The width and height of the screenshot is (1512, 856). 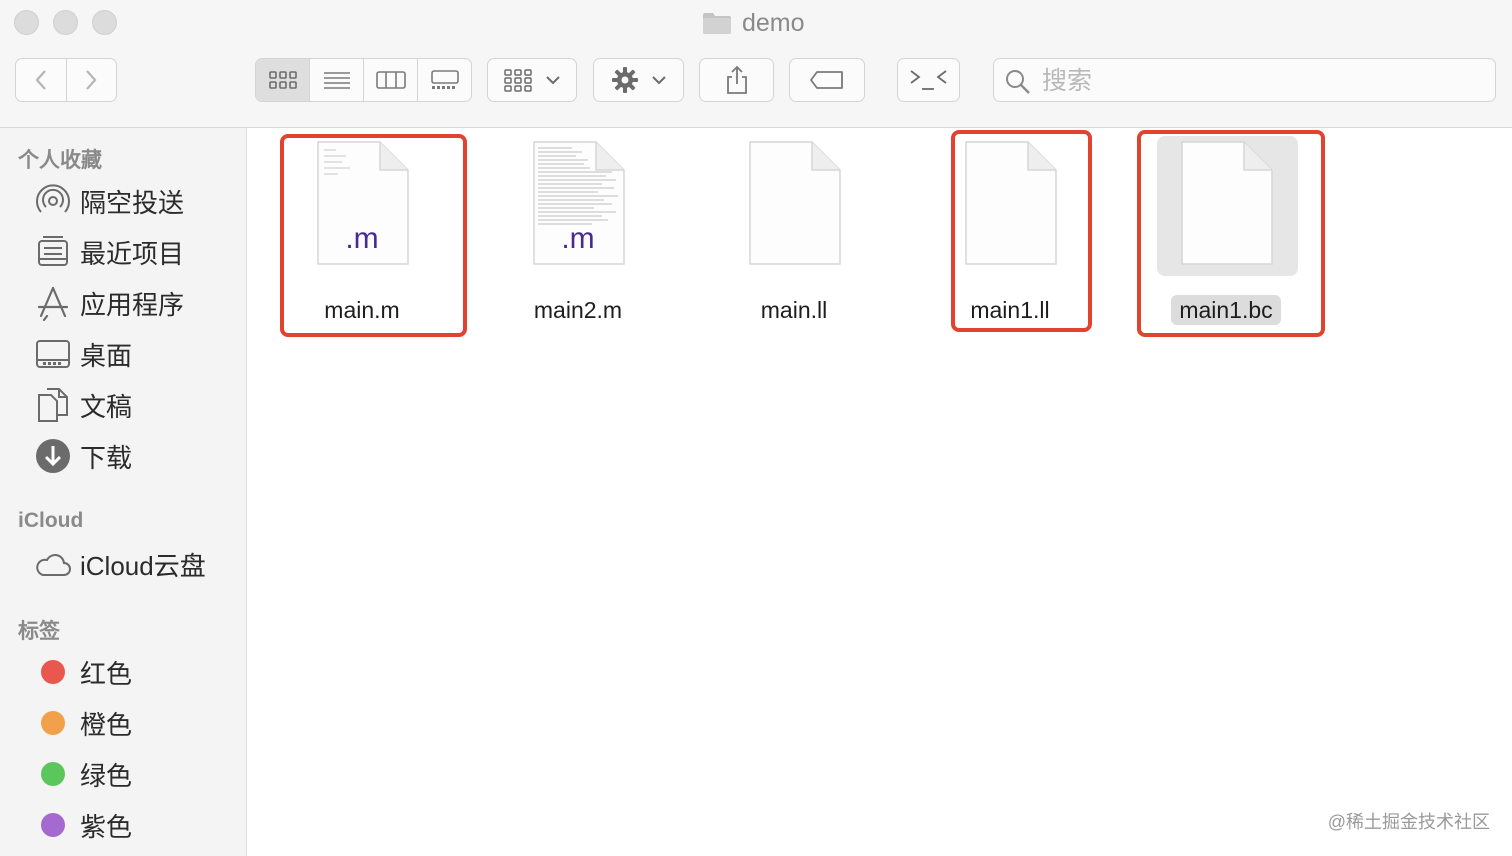 I want to click on forward-button, so click(x=92, y=80).